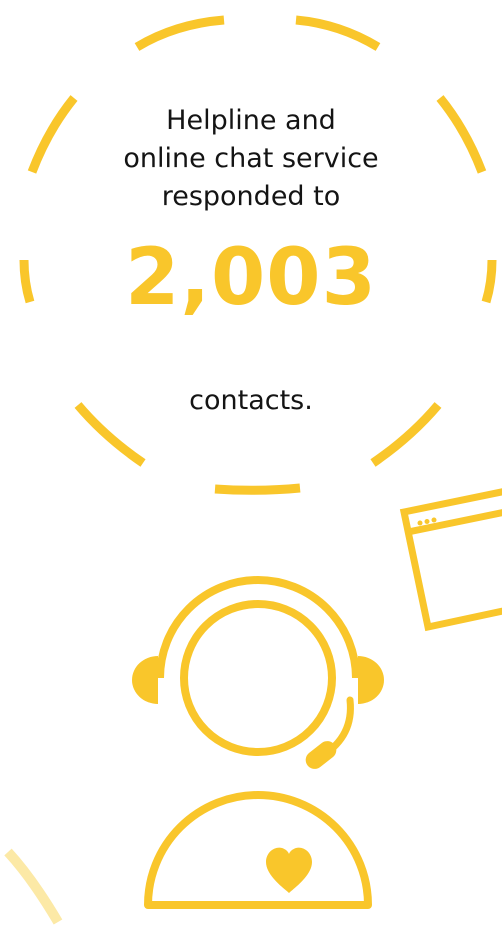 Image resolution: width=502 pixels, height=944 pixels. Describe the element at coordinates (257, 489) in the screenshot. I see `frame-dash-bottom` at that location.